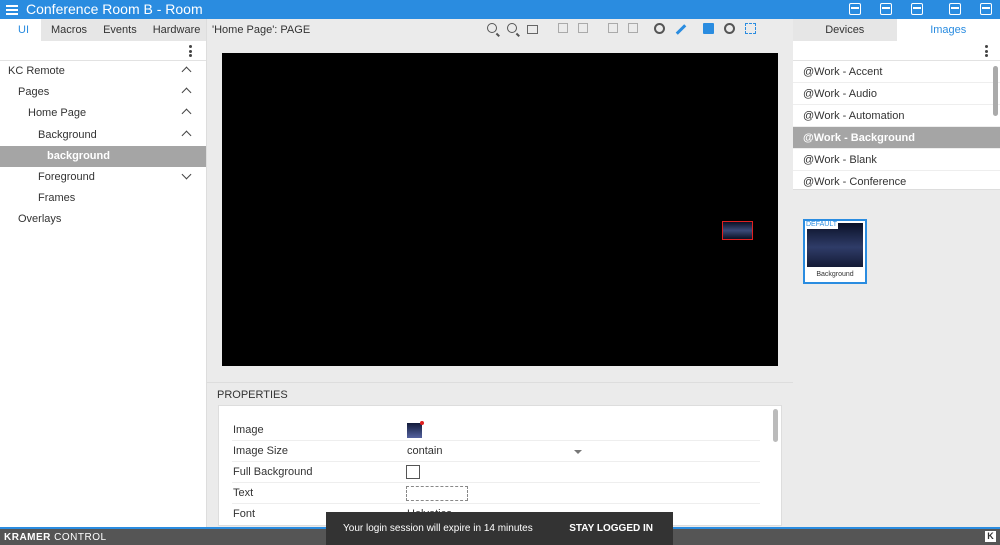 The height and width of the screenshot is (545, 1000). Describe the element at coordinates (496, 451) in the screenshot. I see `property-image-size: Image Size contain` at that location.